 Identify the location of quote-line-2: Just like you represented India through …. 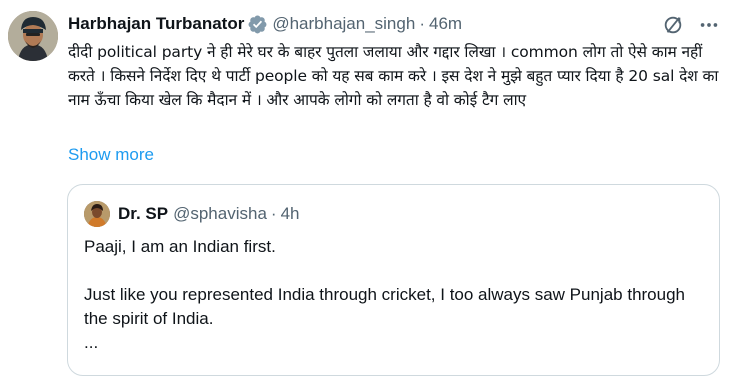
(385, 306).